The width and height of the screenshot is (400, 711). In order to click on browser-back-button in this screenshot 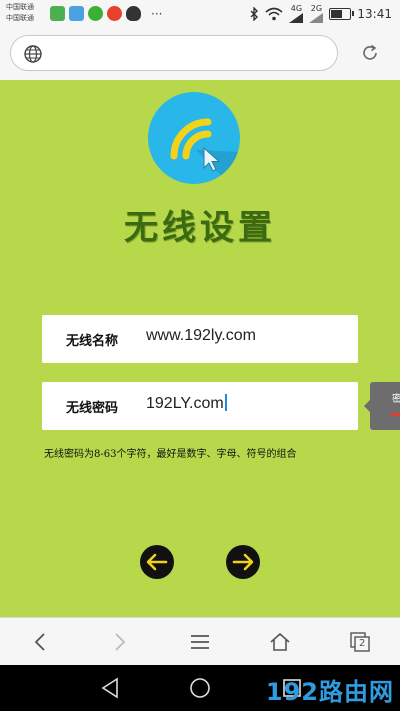, I will do `click(40, 642)`.